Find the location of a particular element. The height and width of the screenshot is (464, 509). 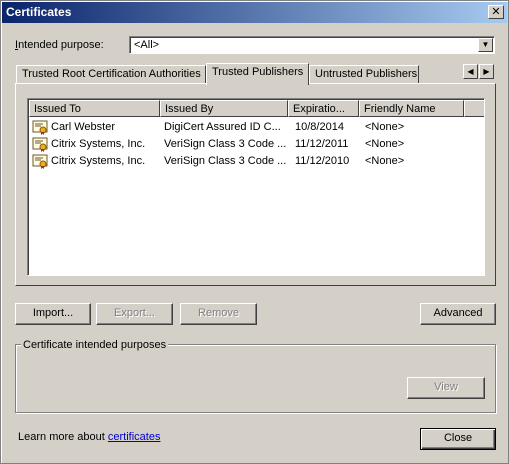

title-bar: Certificates ✕ is located at coordinates (254, 12).